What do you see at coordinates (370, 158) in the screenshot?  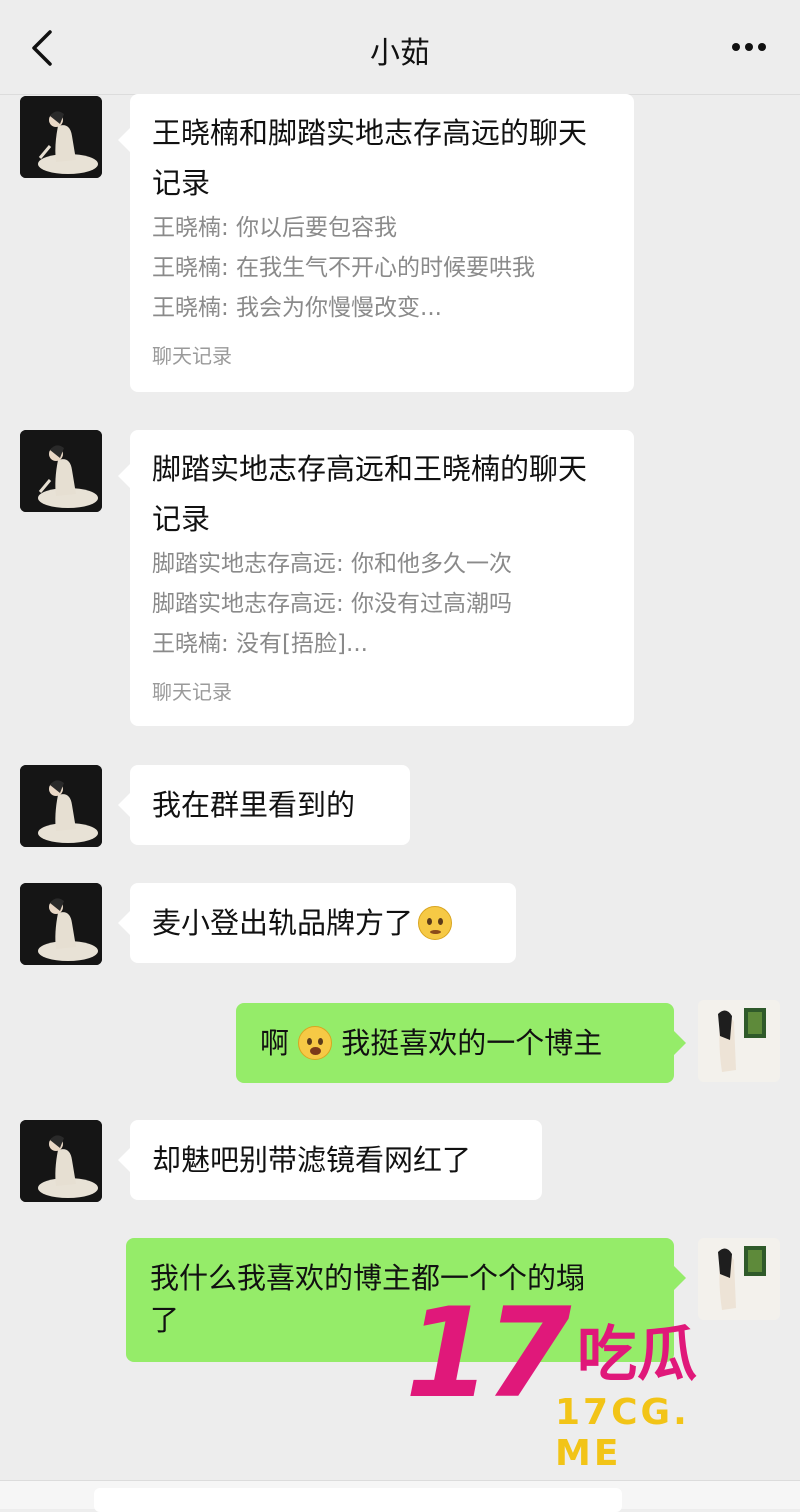 I see `chat-record-title: 王晓楠和脚踏实地志存高远的聊天记录` at bounding box center [370, 158].